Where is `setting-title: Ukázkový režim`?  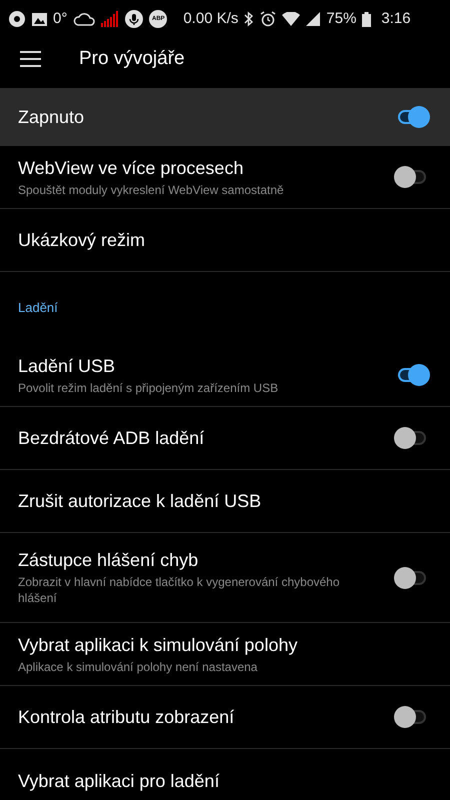 setting-title: Ukázkový režim is located at coordinates (82, 240).